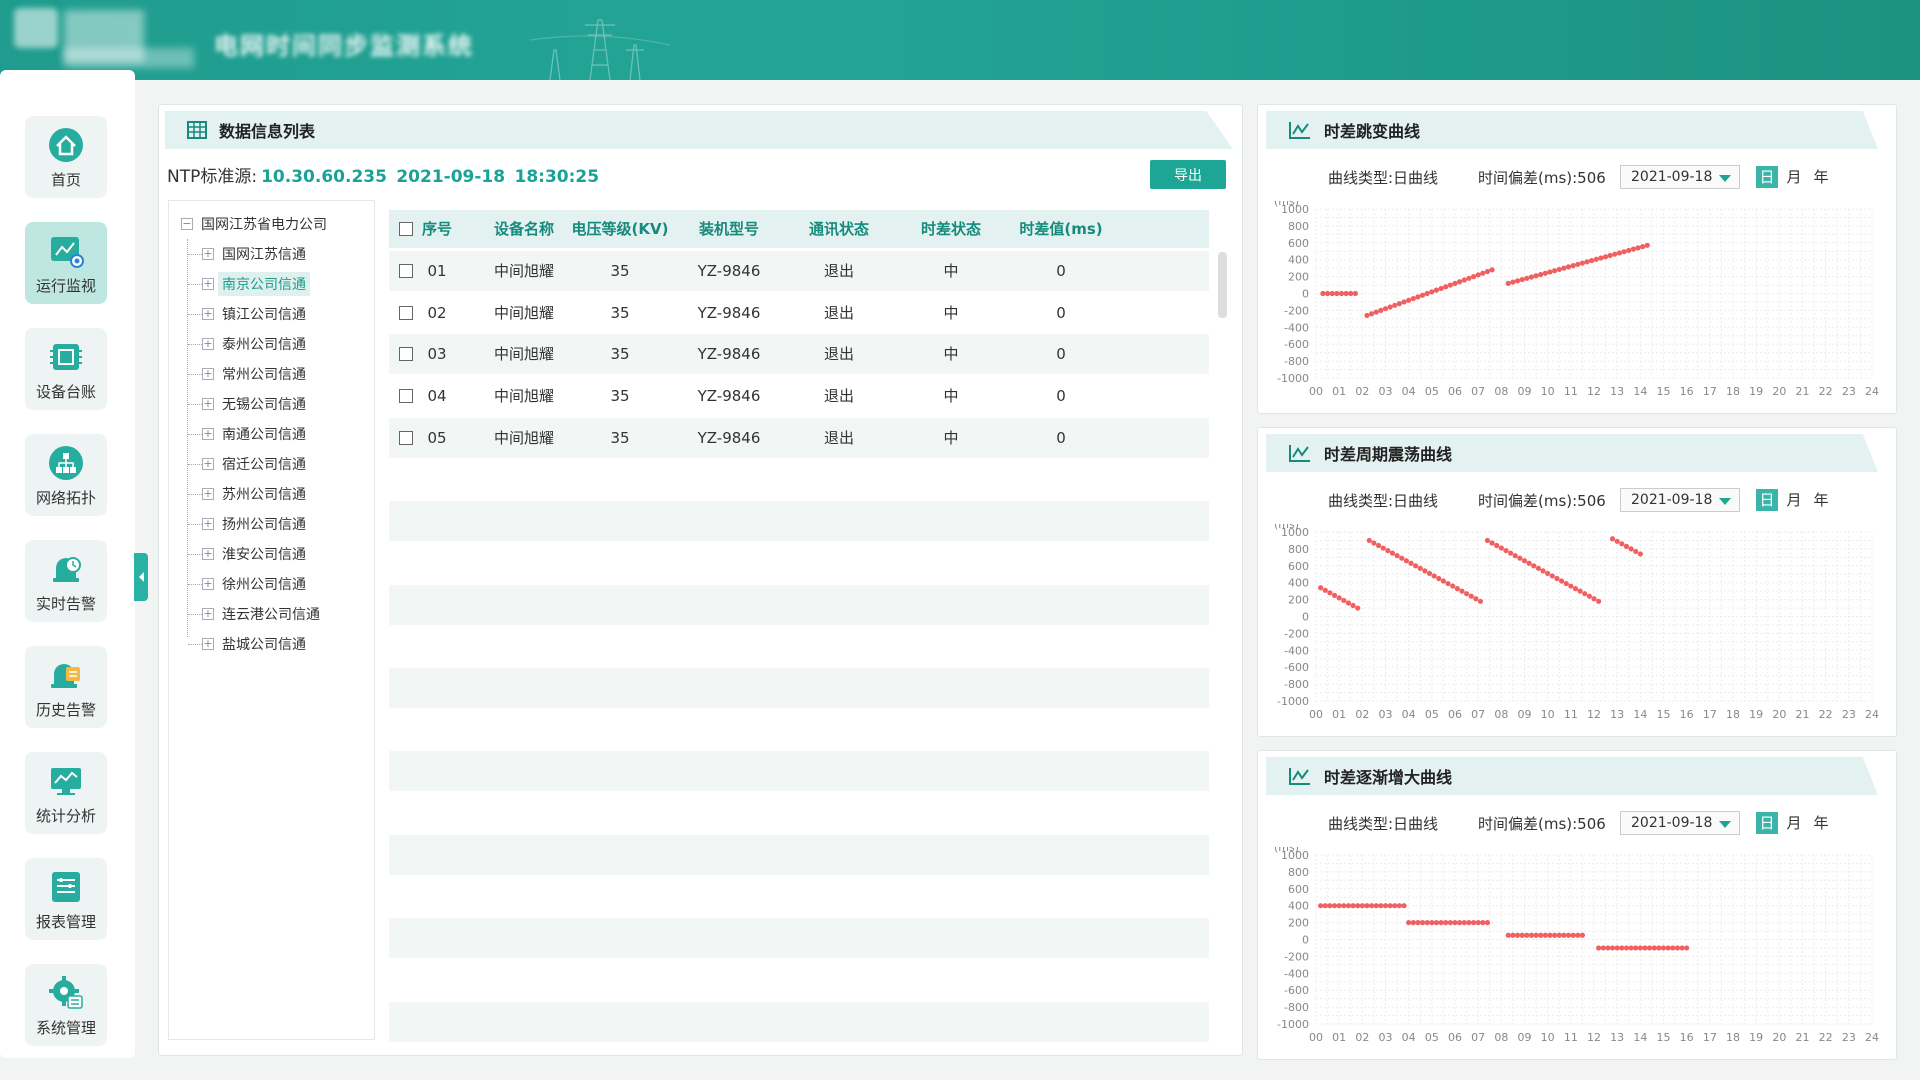  I want to click on tree-node: + 盐城公司信通, so click(249, 644).